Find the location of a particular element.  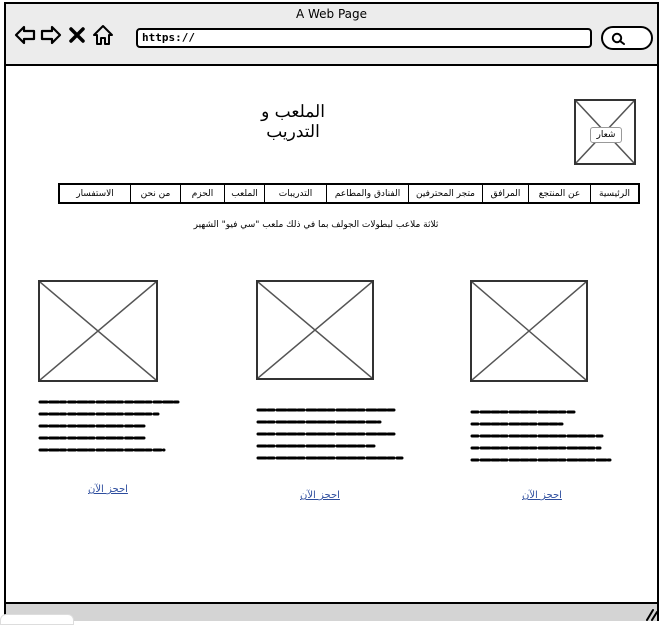

resize-grip-icon is located at coordinates (651, 614).